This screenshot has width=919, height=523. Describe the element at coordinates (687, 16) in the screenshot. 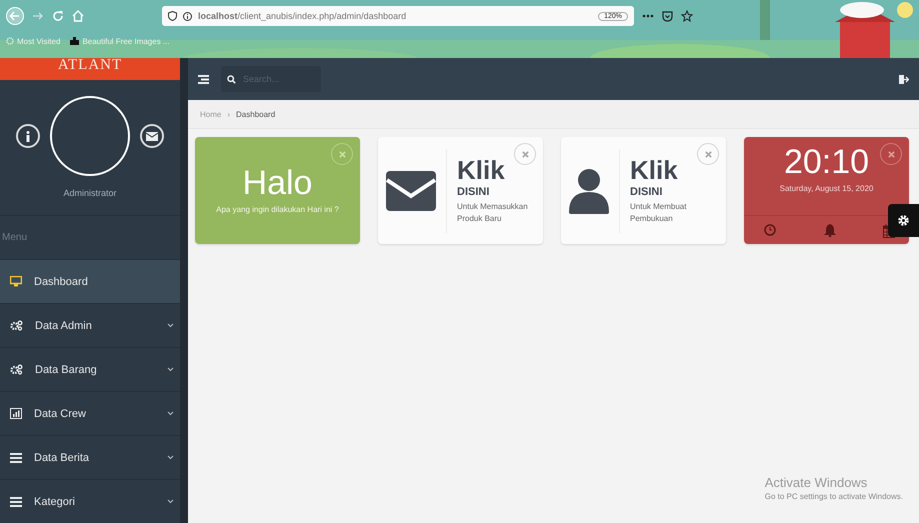

I see `star-icon` at that location.